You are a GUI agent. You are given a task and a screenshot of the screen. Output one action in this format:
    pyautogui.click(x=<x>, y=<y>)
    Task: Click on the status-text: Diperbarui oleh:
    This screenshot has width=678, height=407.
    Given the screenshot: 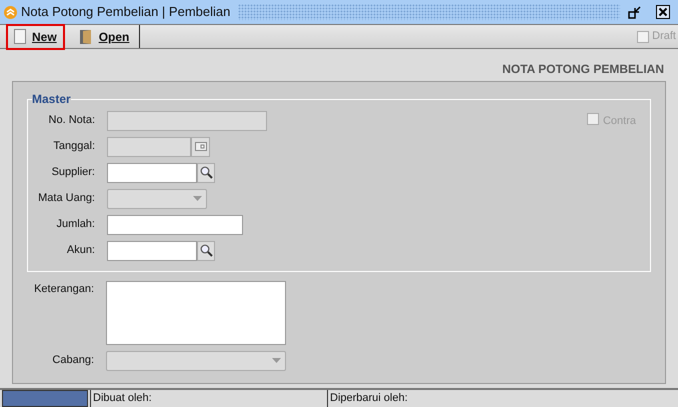 What is the action you would take?
    pyautogui.click(x=369, y=398)
    